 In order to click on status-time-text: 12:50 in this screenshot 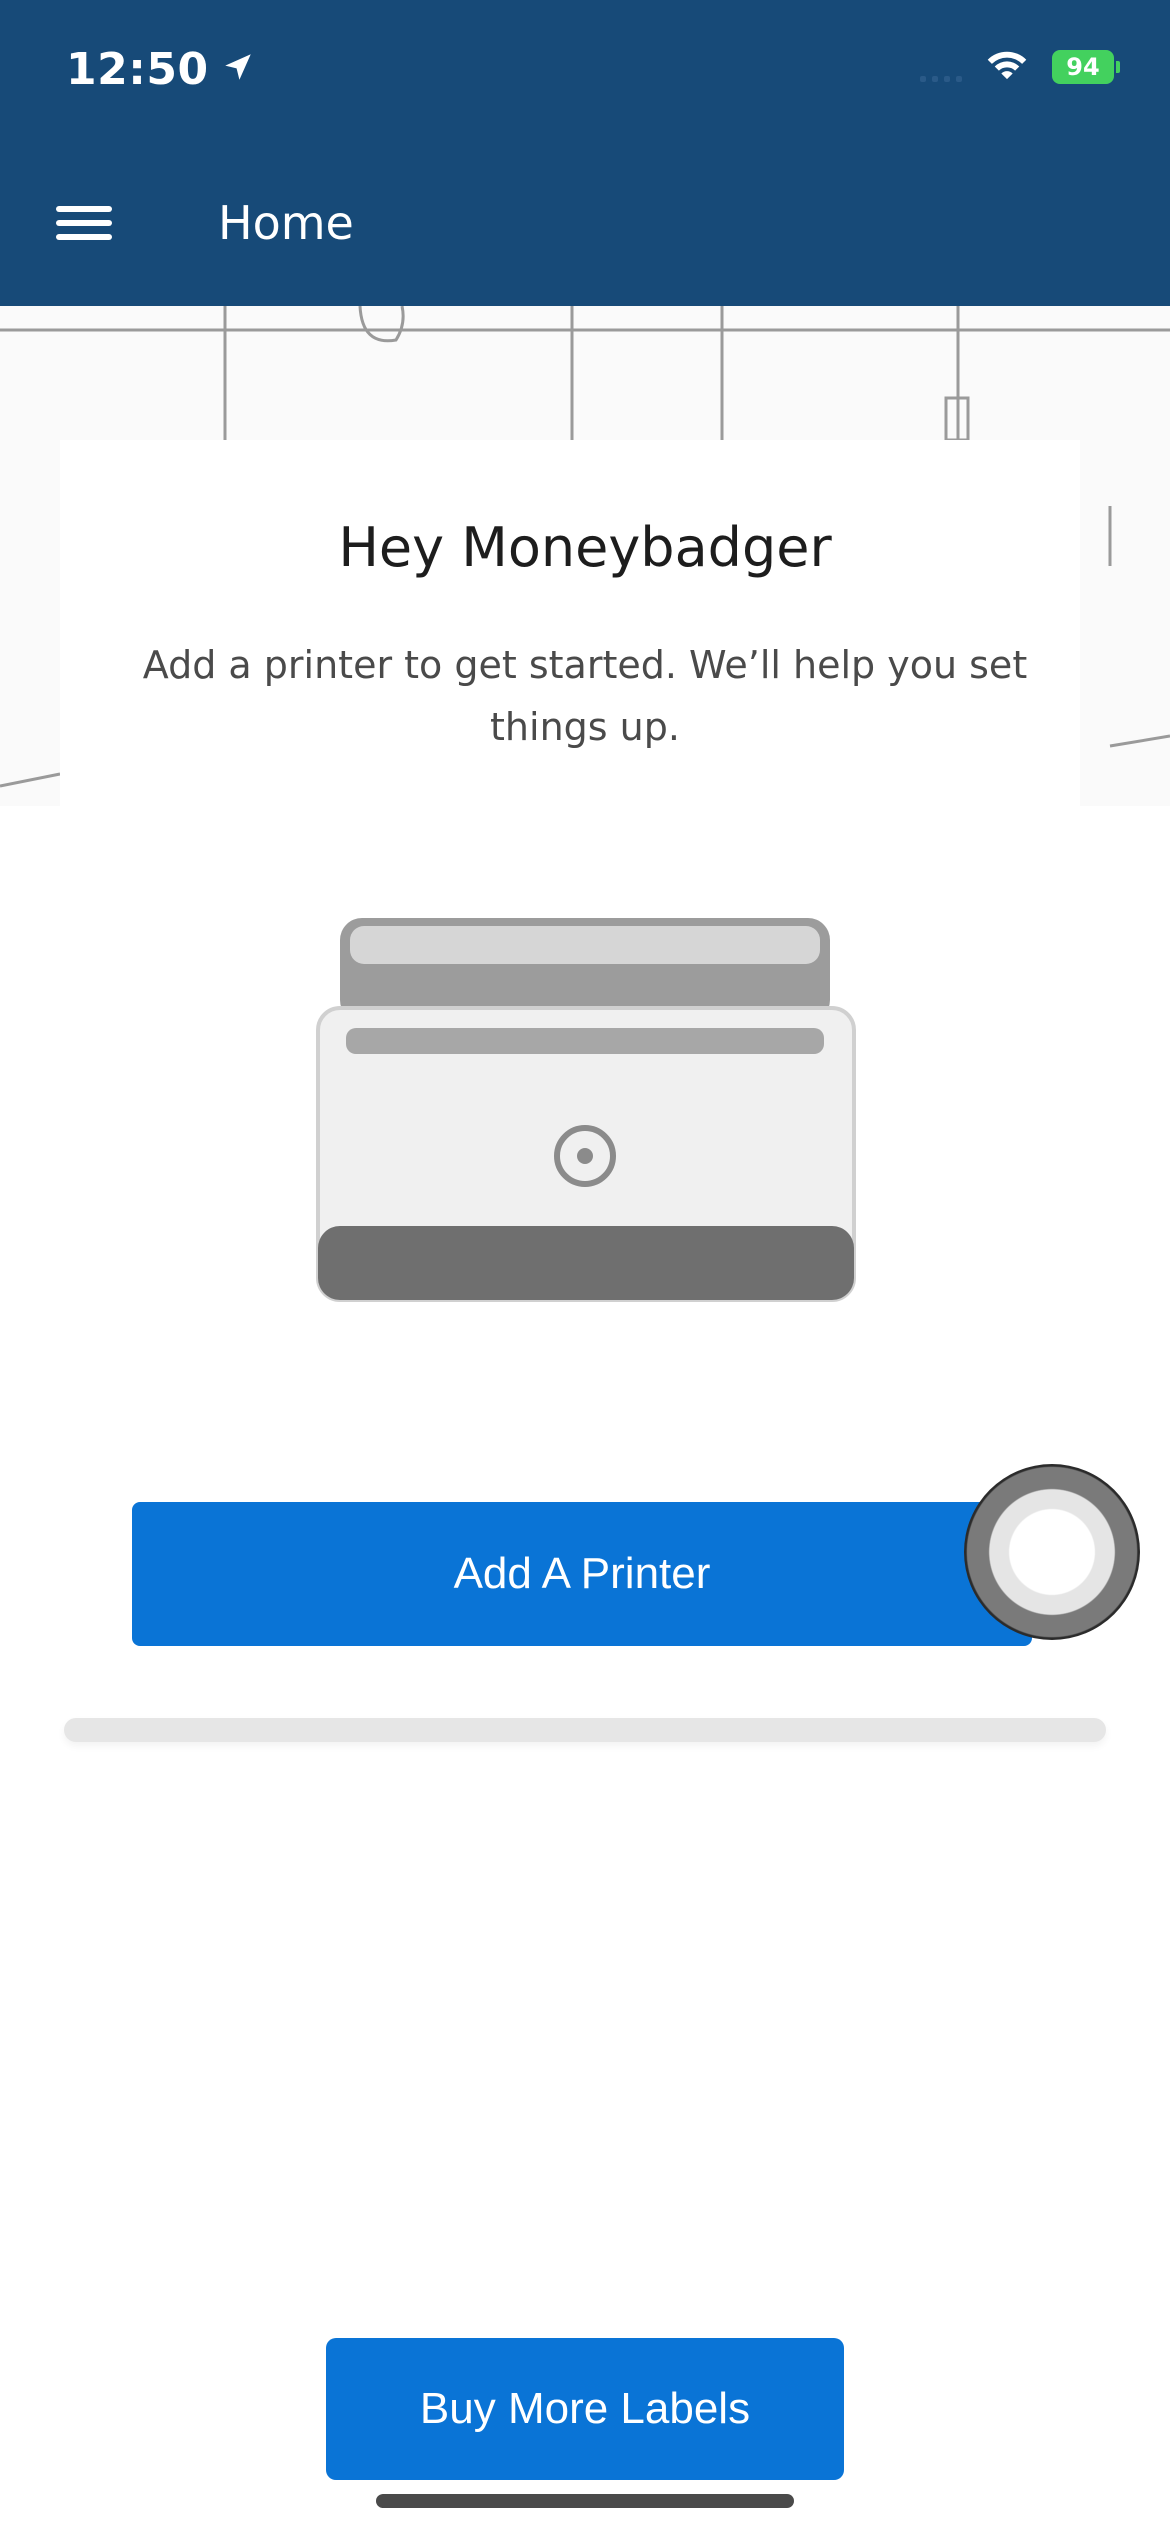, I will do `click(137, 69)`.